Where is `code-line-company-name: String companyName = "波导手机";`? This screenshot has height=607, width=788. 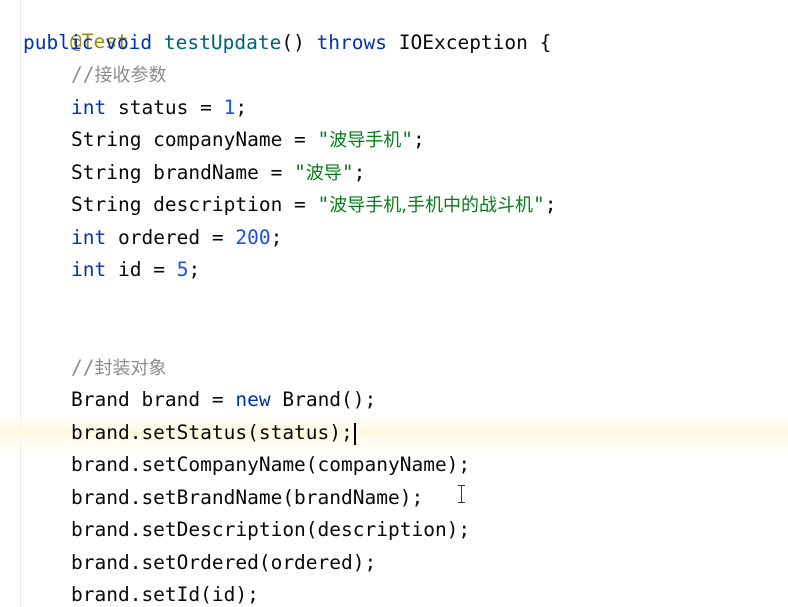 code-line-company-name: String companyName = "波导手机"; is located at coordinates (224, 140).